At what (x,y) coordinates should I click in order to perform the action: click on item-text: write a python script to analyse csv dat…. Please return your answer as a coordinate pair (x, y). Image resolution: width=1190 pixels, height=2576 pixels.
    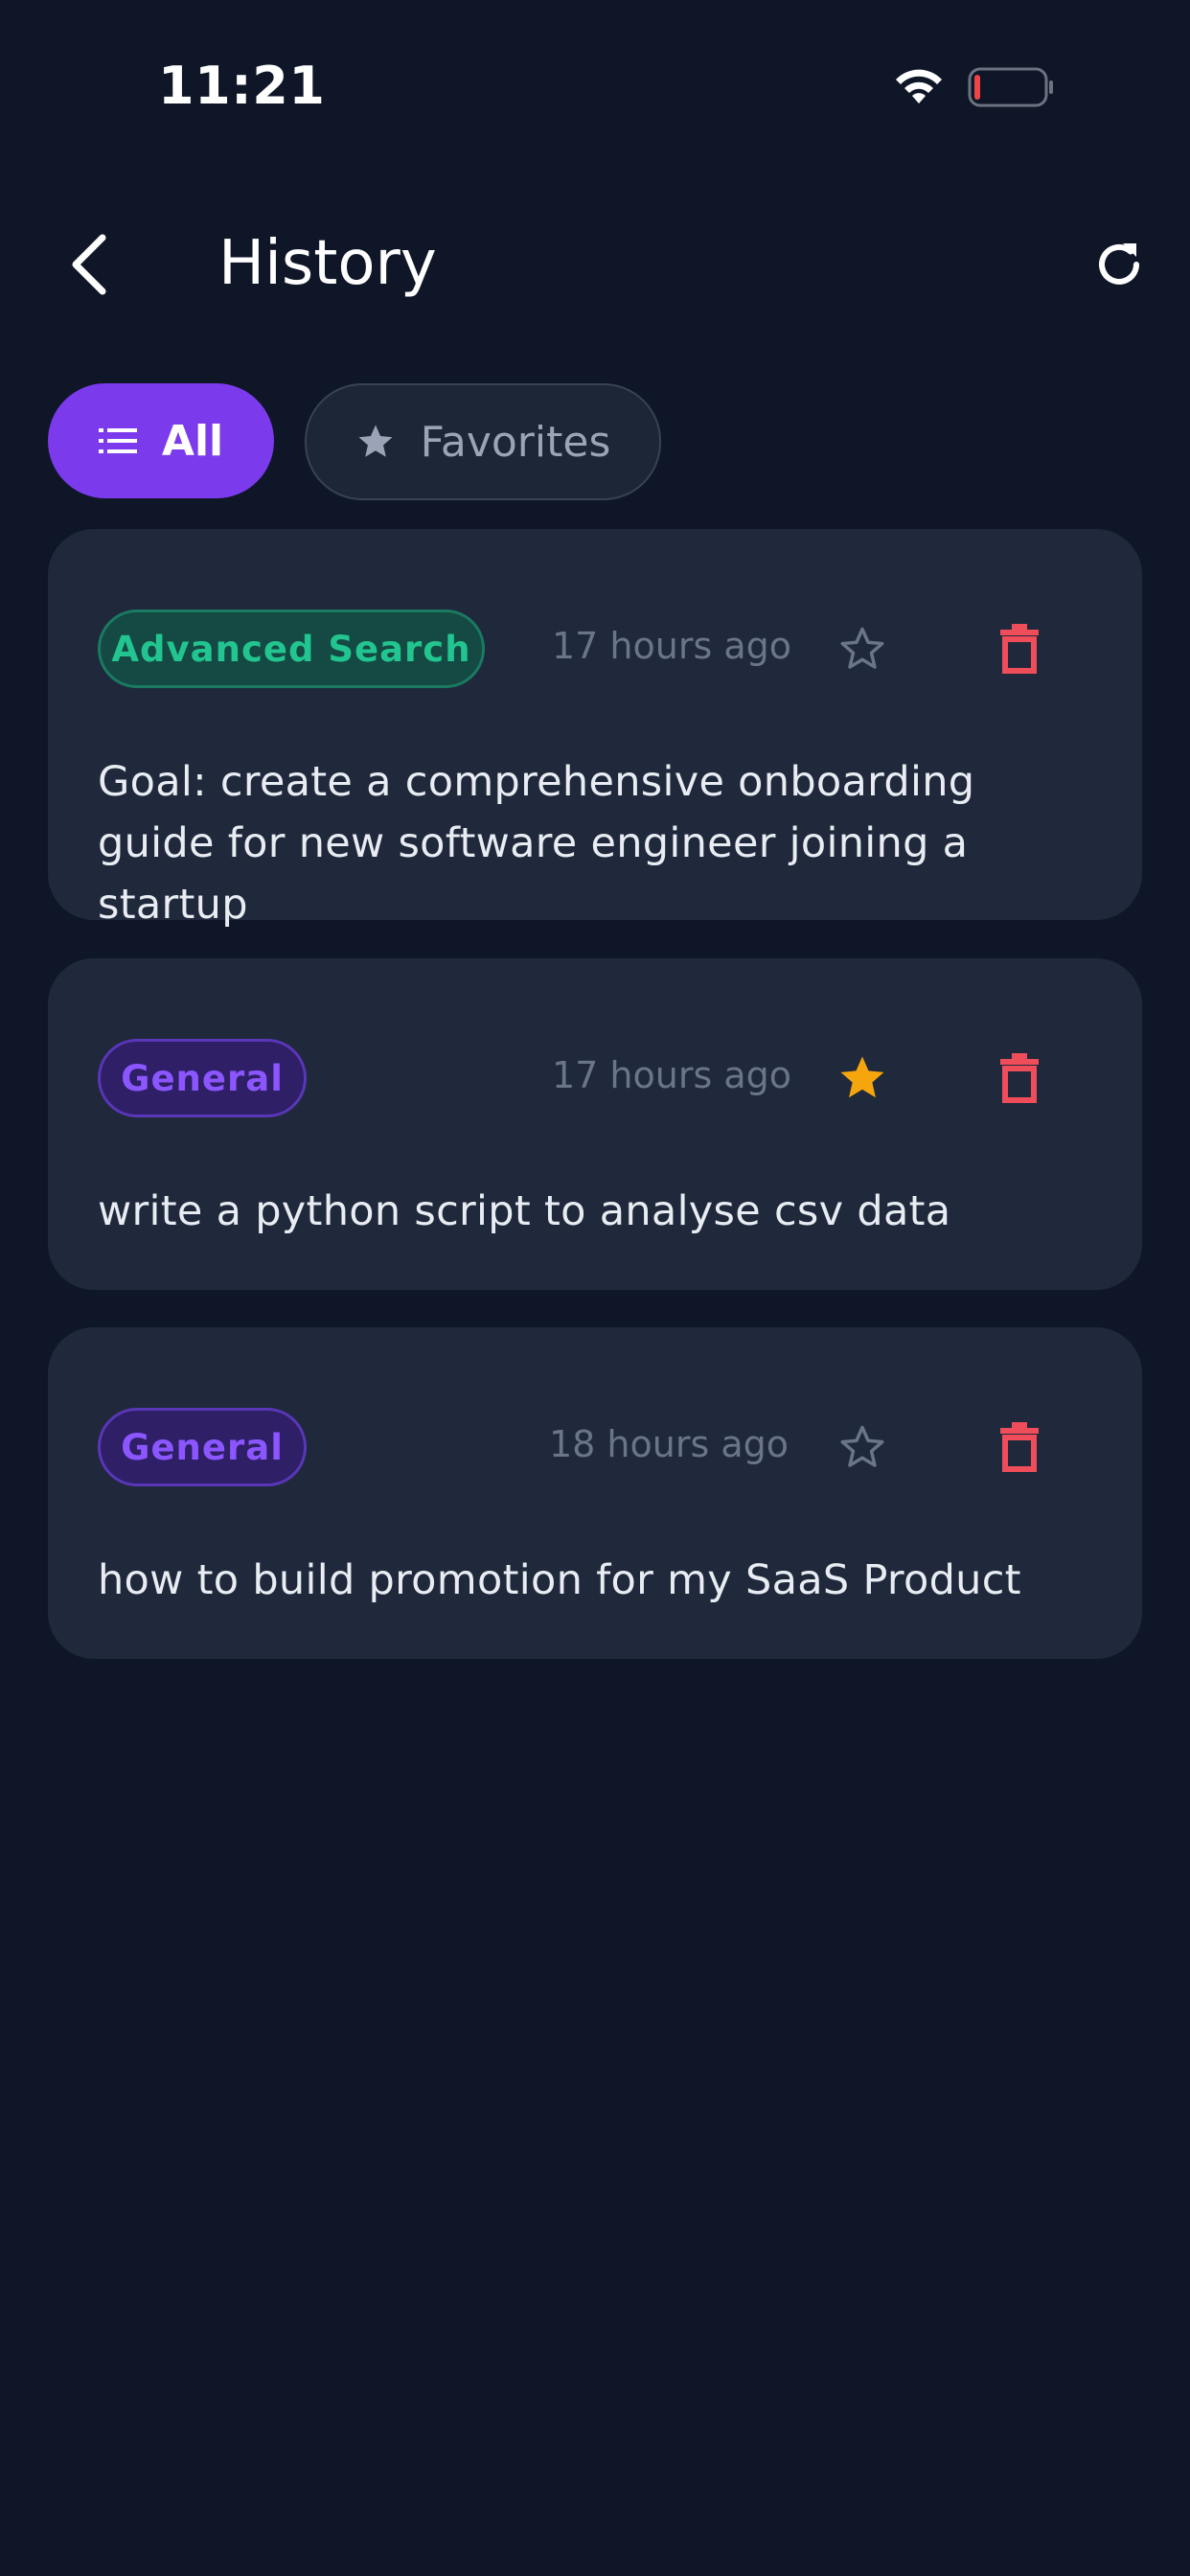
    Looking at the image, I should click on (525, 1211).